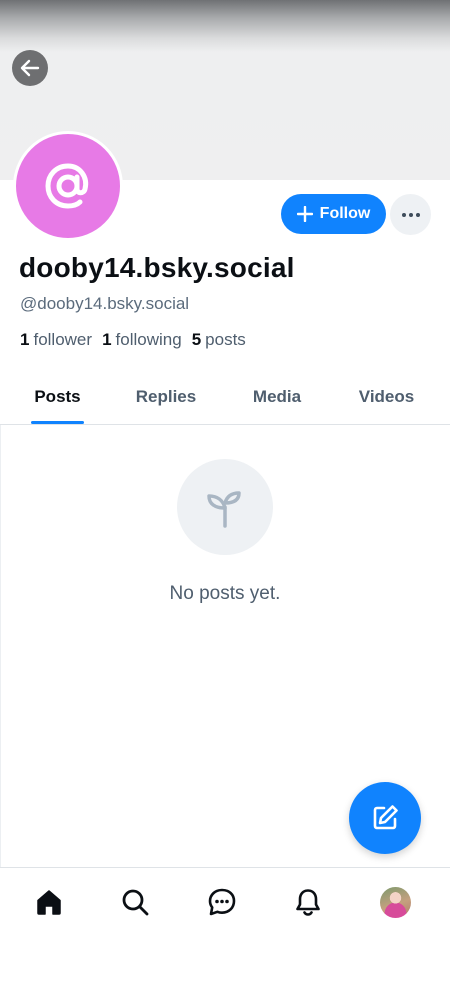 The height and width of the screenshot is (1000, 450). I want to click on feed-divider, so click(0, 682).